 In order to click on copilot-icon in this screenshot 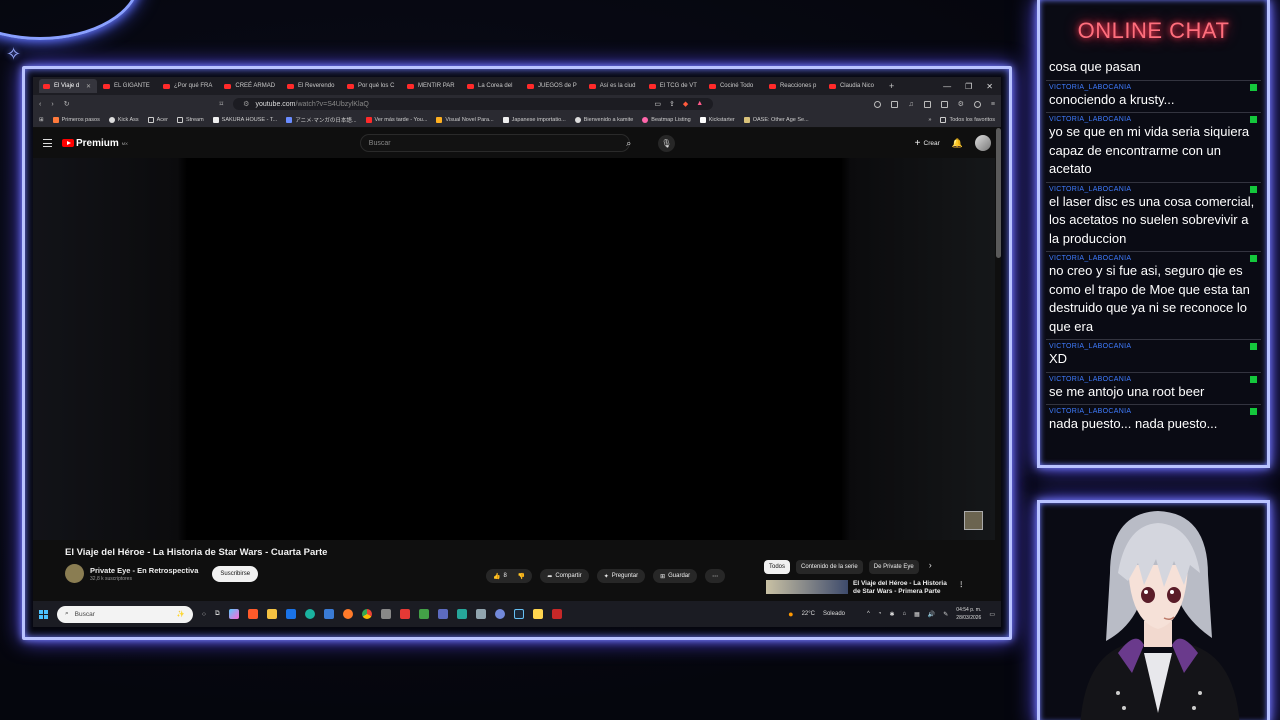, I will do `click(233, 614)`.